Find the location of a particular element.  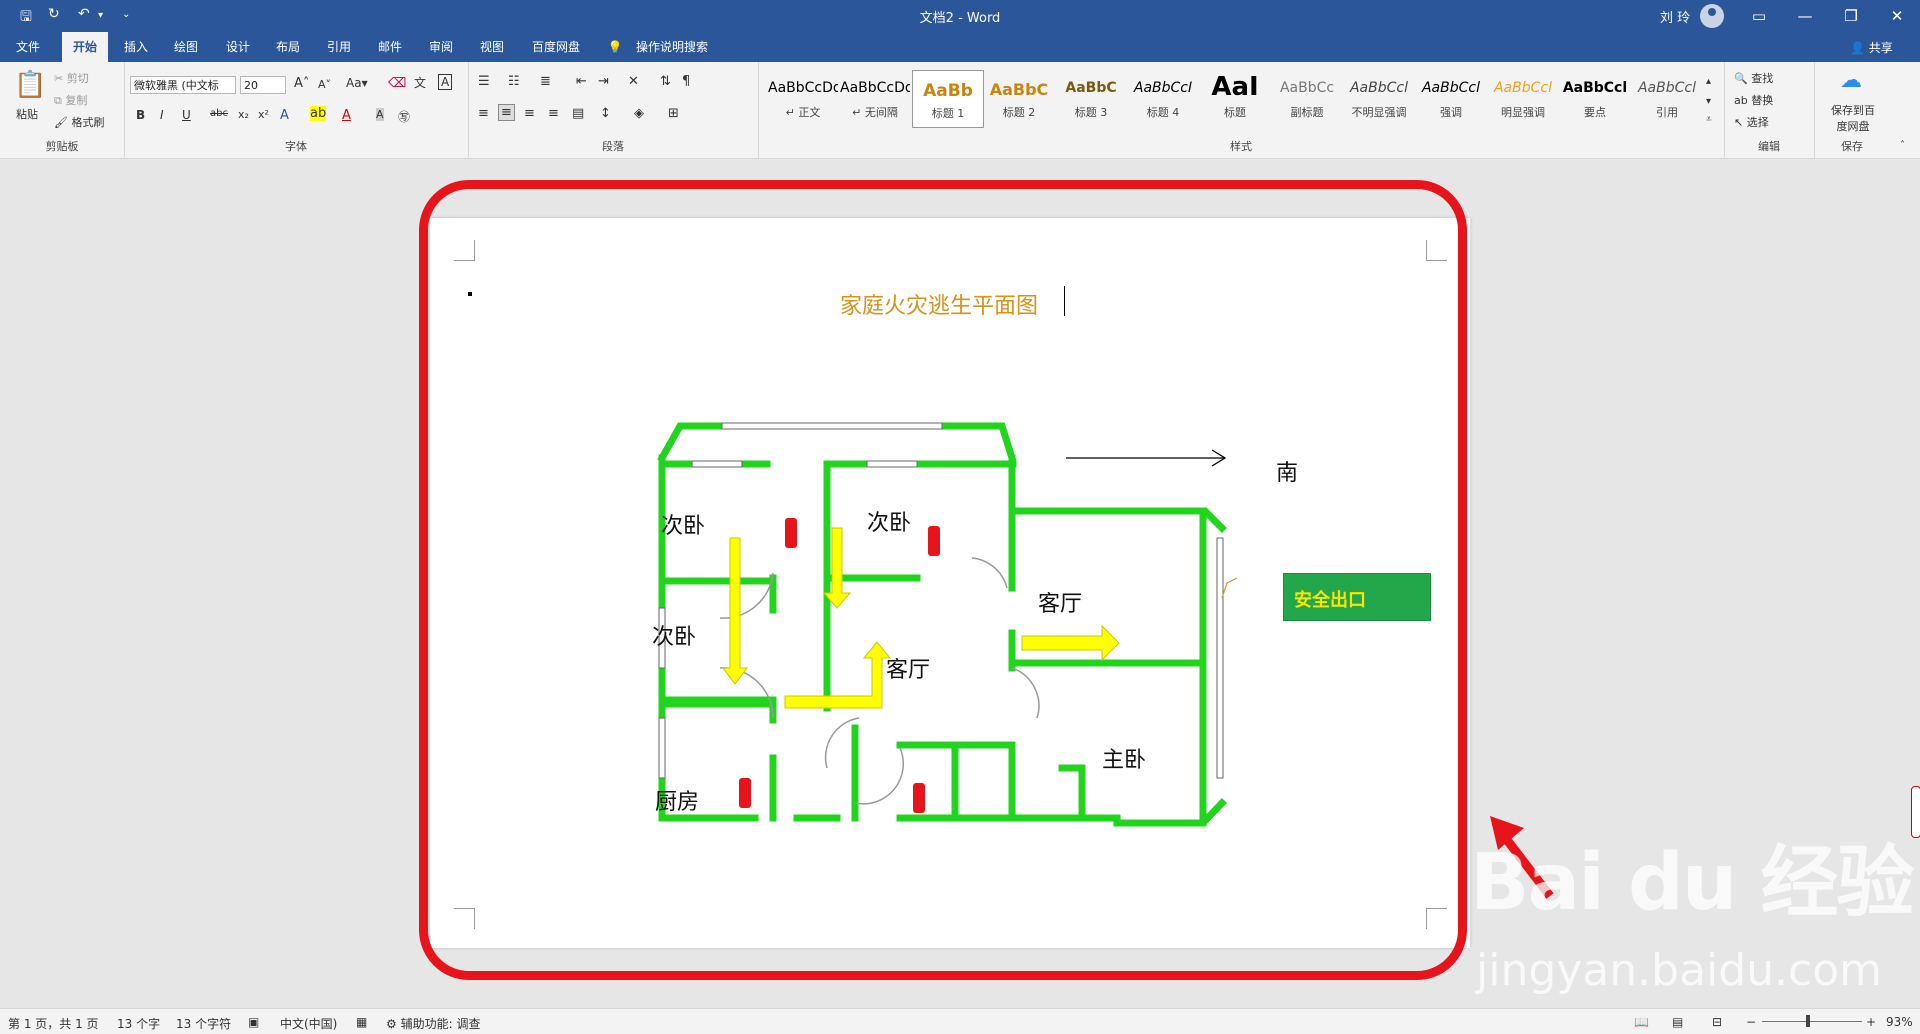

tab-references: 引用 is located at coordinates (339, 47).